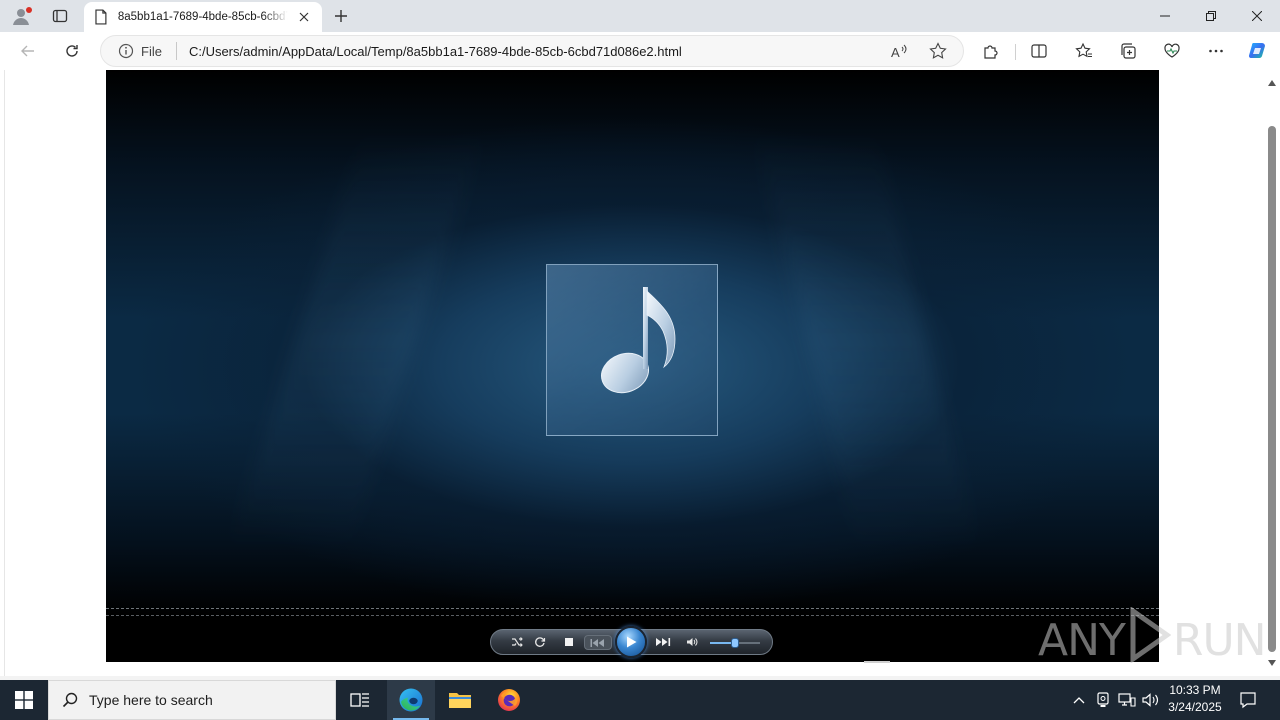  I want to click on settings-more-button, so click(1216, 51).